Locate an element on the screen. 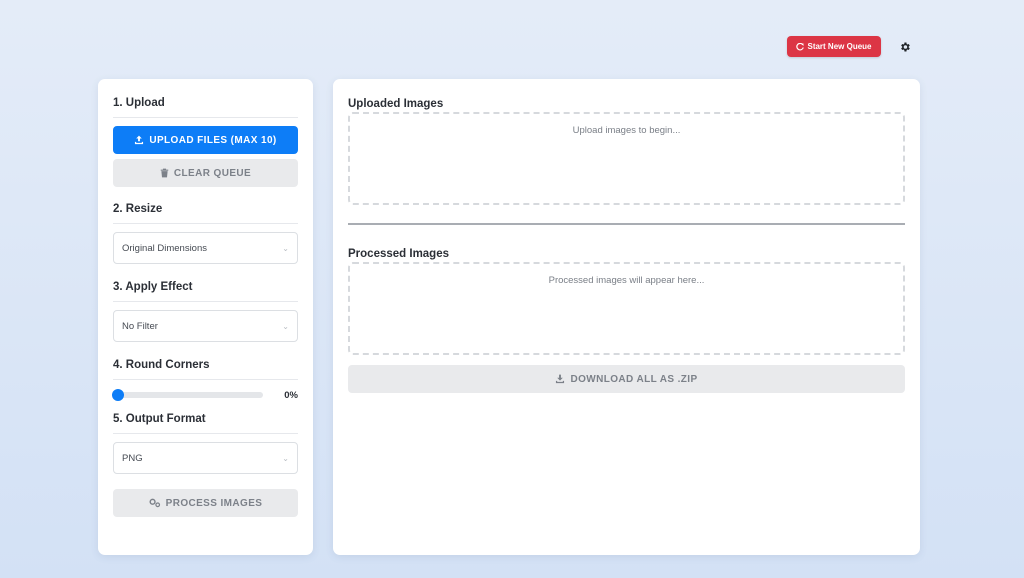 This screenshot has height=578, width=1024. resize-title: 2. Resize is located at coordinates (138, 209).